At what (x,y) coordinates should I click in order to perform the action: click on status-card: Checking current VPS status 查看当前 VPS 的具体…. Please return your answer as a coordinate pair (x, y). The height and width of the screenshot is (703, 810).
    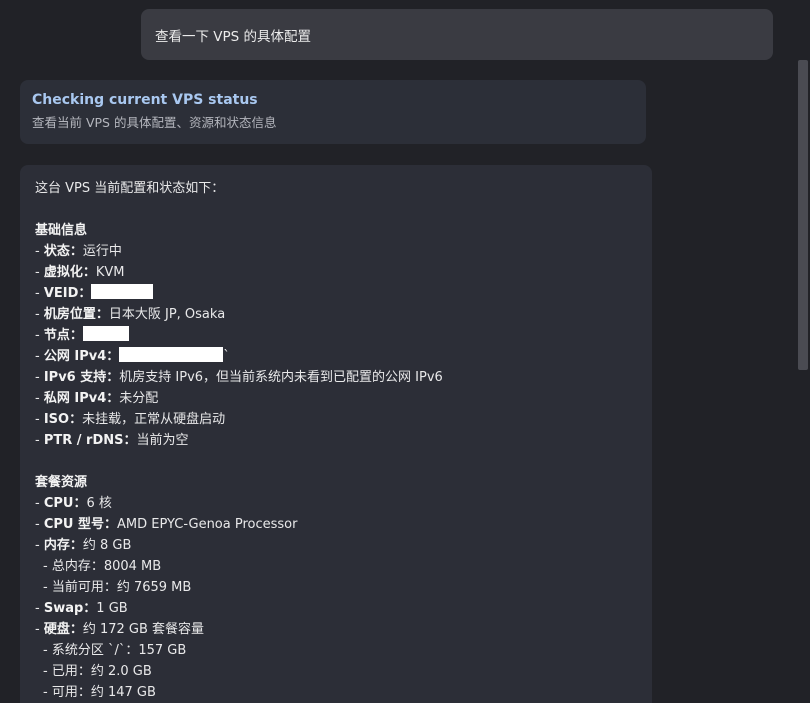
    Looking at the image, I should click on (333, 112).